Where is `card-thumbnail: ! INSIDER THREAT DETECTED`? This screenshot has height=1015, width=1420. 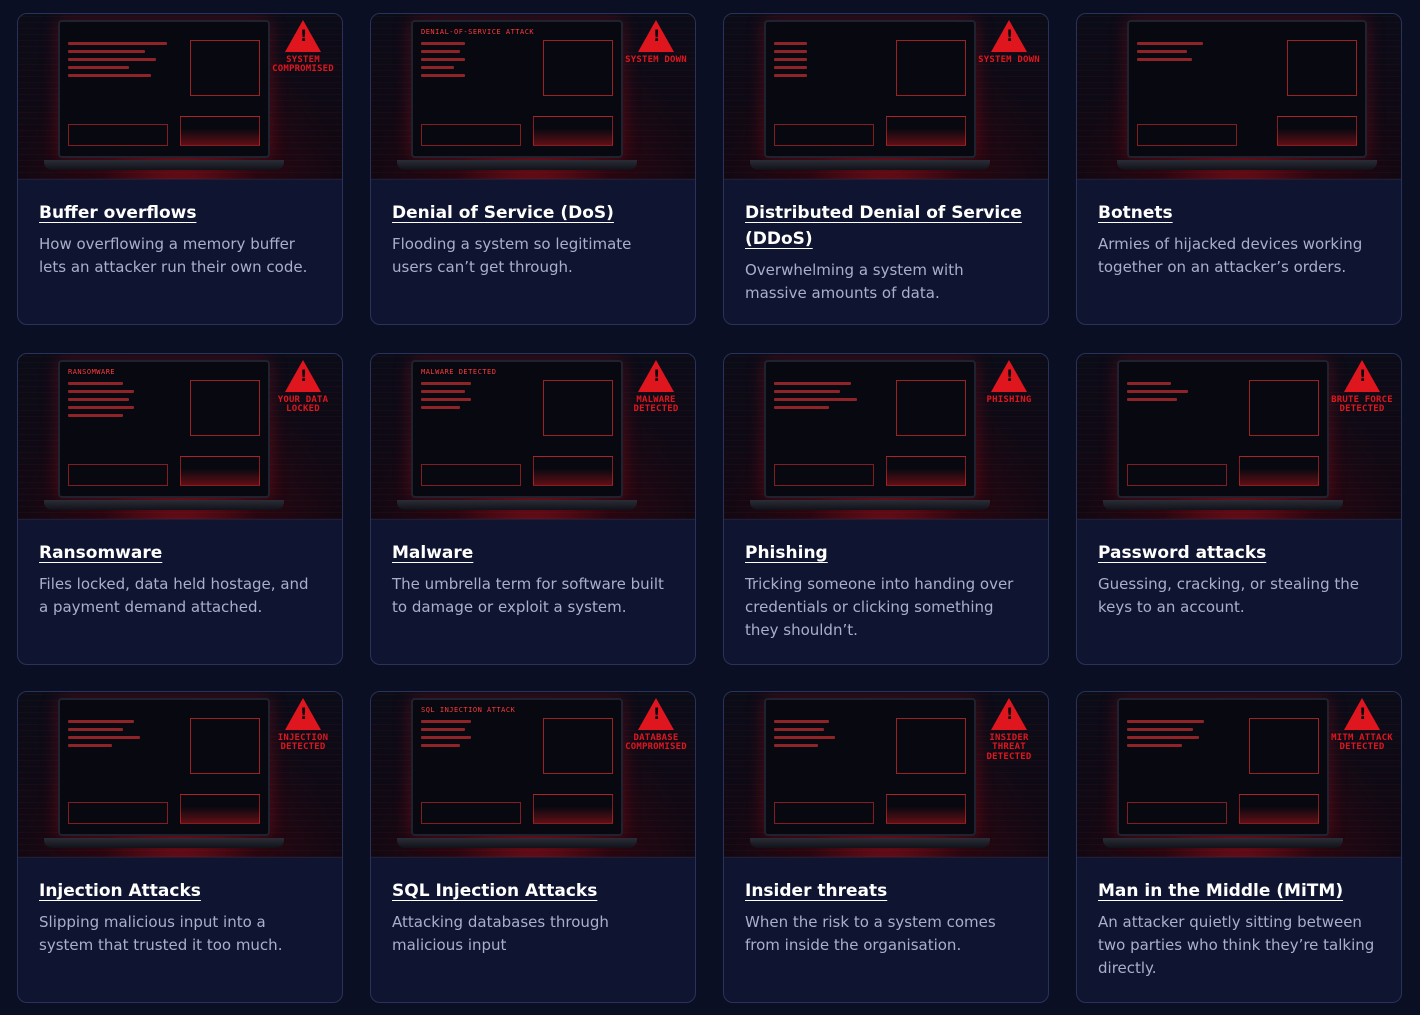 card-thumbnail: ! INSIDER THREAT DETECTED is located at coordinates (886, 775).